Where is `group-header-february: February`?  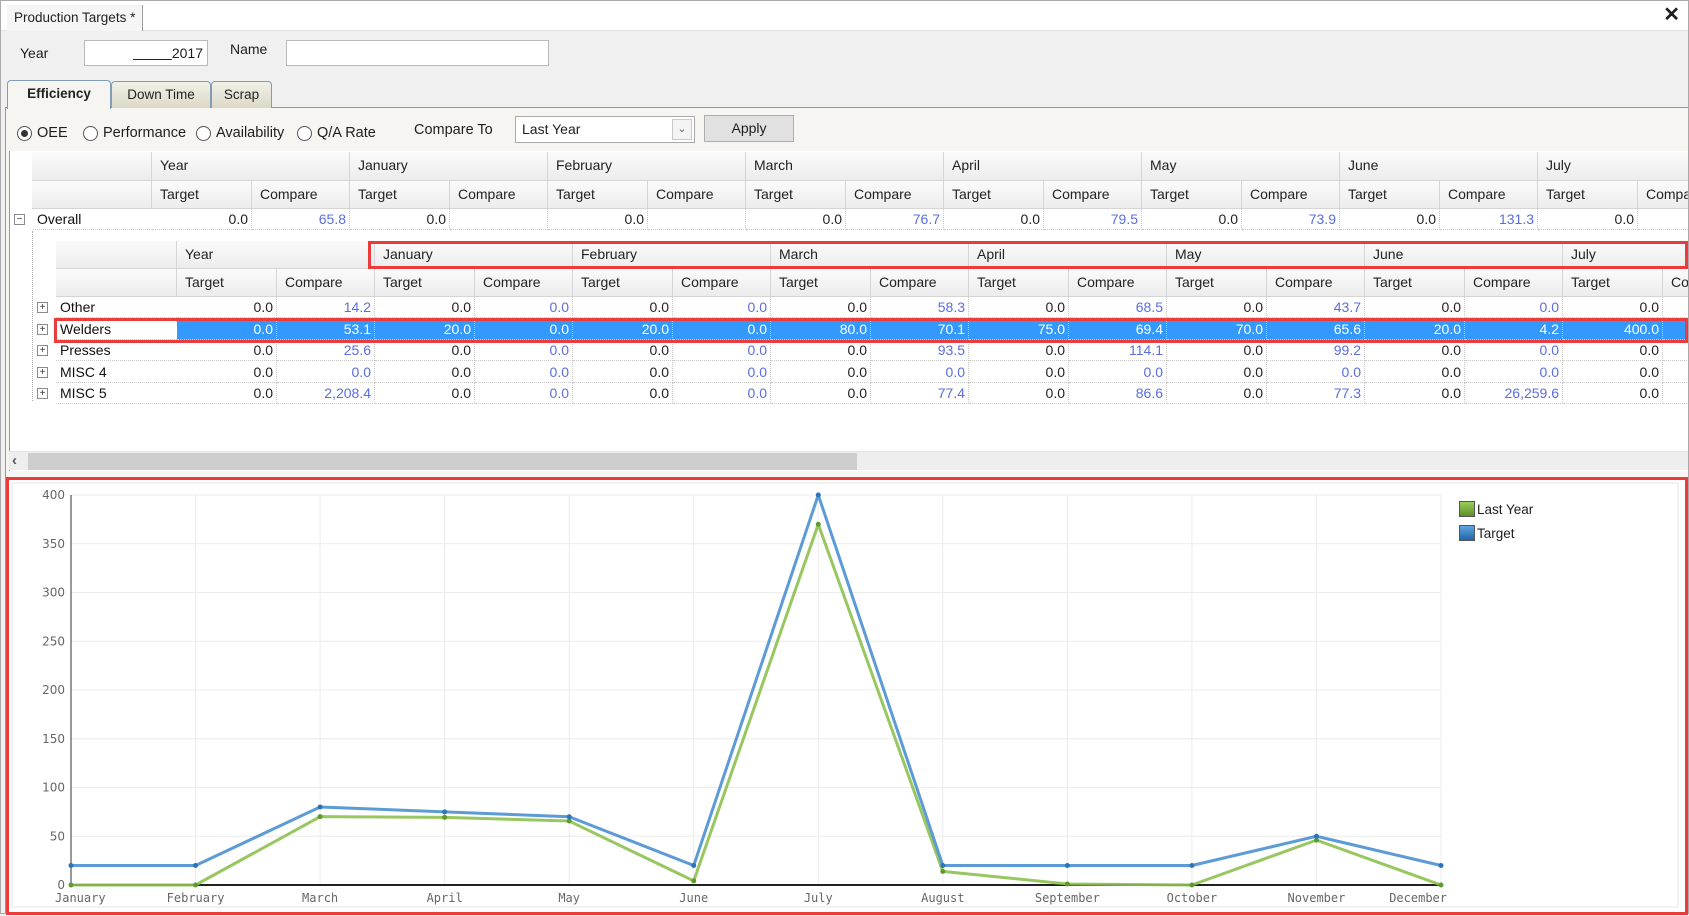
group-header-february: February is located at coordinates (647, 166).